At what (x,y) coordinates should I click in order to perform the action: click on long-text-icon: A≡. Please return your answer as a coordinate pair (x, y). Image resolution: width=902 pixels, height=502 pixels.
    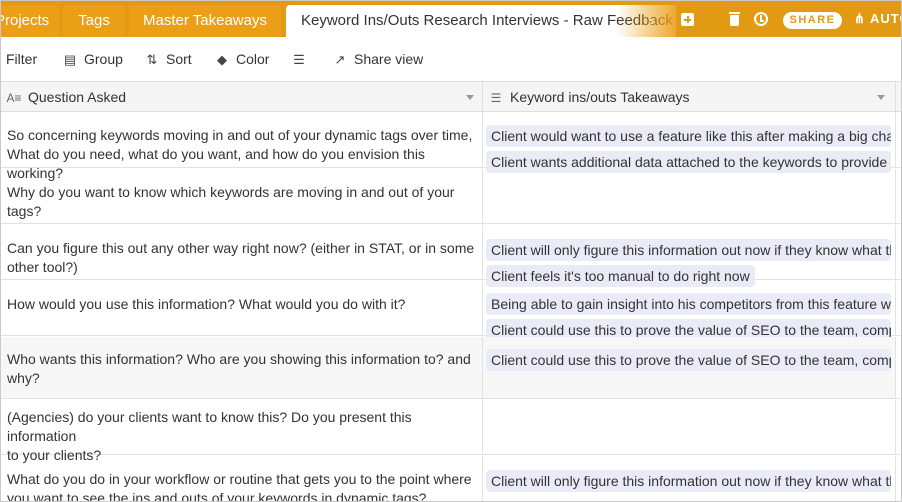
    Looking at the image, I should click on (14, 98).